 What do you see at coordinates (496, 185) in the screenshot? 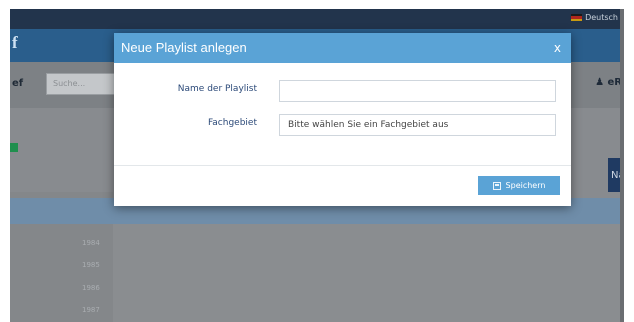
I see `floppy-disk-icon` at bounding box center [496, 185].